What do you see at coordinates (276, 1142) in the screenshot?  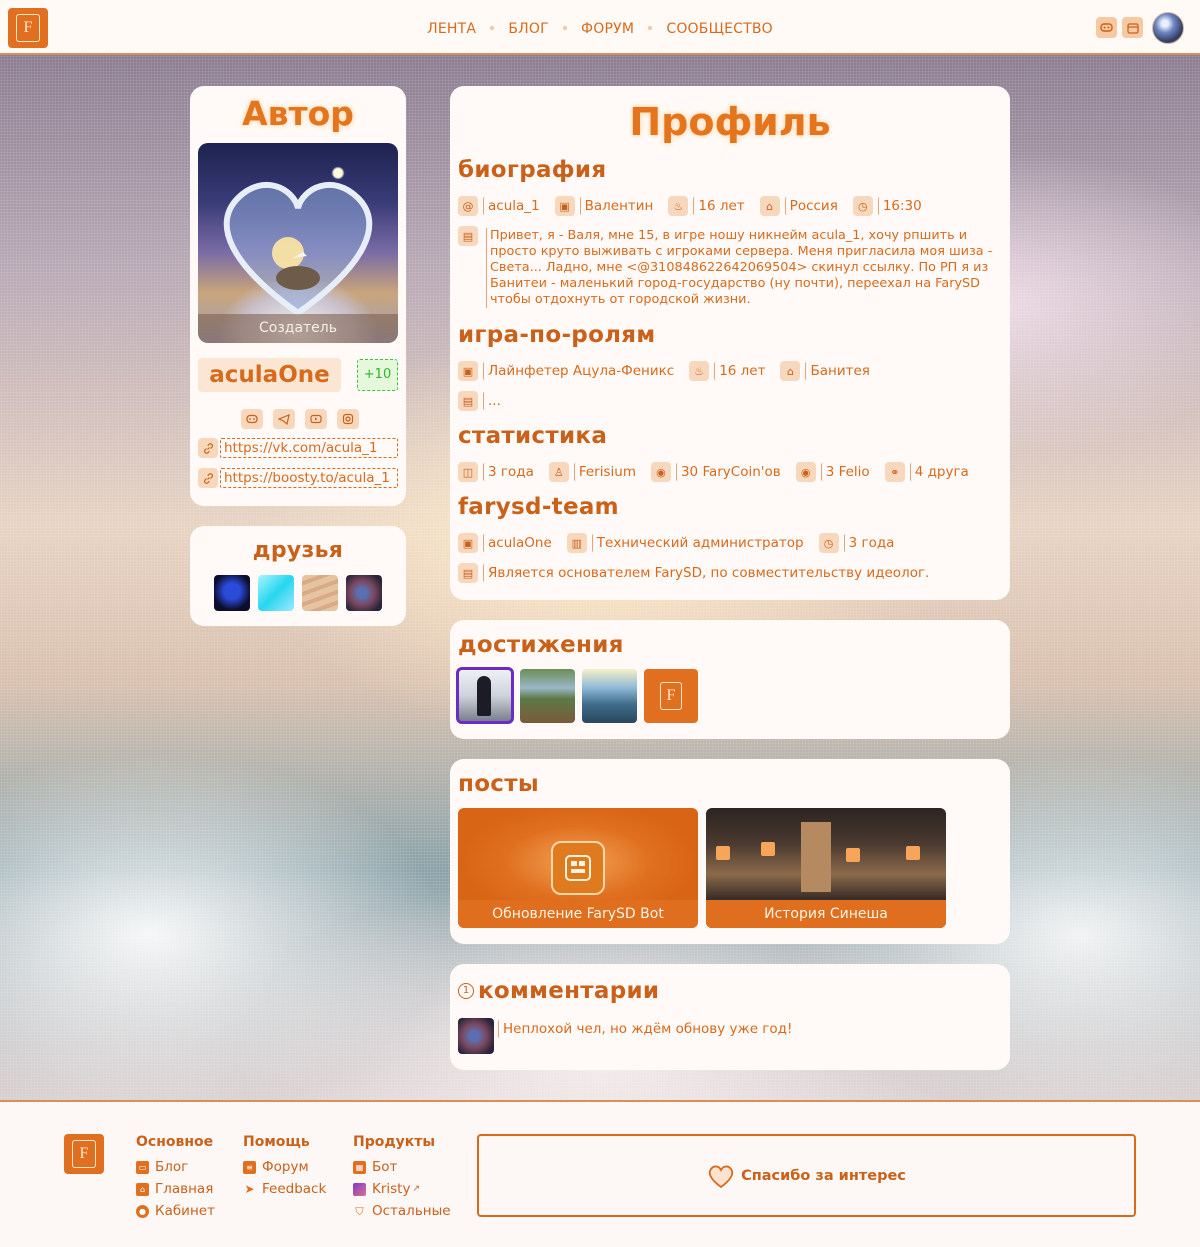 I see `footer-col-title: Помощь` at bounding box center [276, 1142].